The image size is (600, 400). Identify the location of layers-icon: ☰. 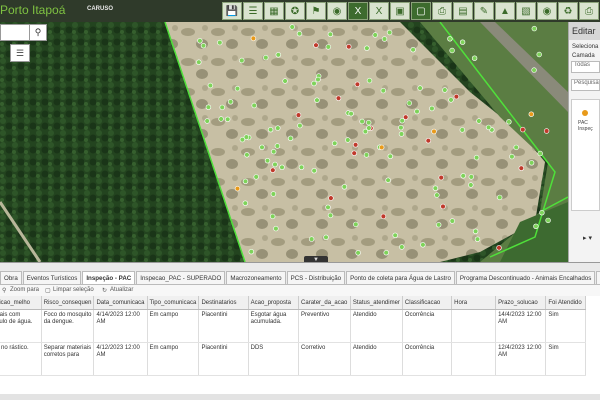
(20, 53).